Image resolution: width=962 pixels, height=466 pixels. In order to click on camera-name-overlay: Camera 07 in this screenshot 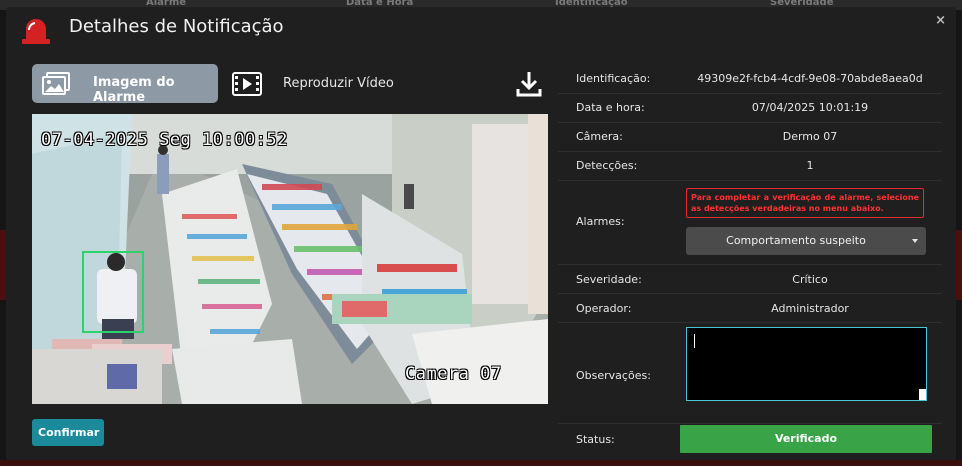, I will do `click(453, 374)`.